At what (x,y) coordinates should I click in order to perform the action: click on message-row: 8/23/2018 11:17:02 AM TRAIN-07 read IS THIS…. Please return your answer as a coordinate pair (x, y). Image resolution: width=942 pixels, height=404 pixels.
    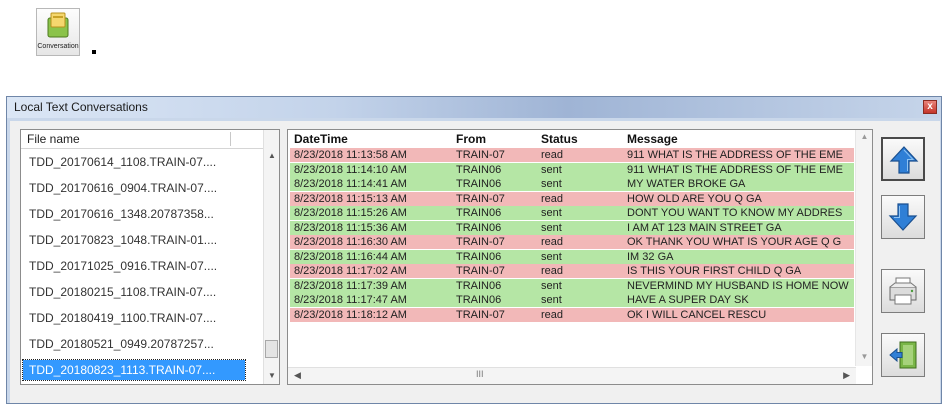
    Looking at the image, I should click on (572, 271).